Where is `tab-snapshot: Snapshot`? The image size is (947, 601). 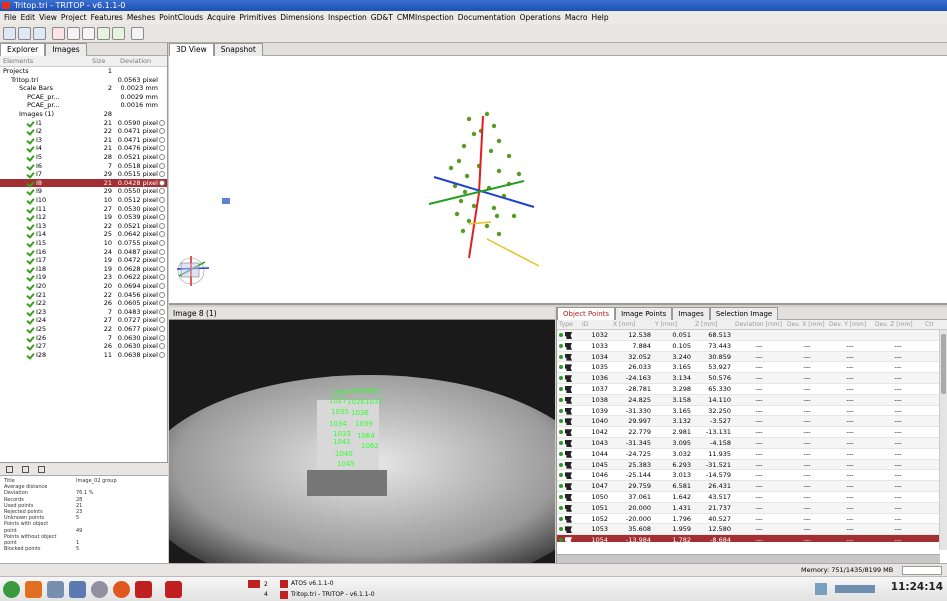 tab-snapshot: Snapshot is located at coordinates (238, 49).